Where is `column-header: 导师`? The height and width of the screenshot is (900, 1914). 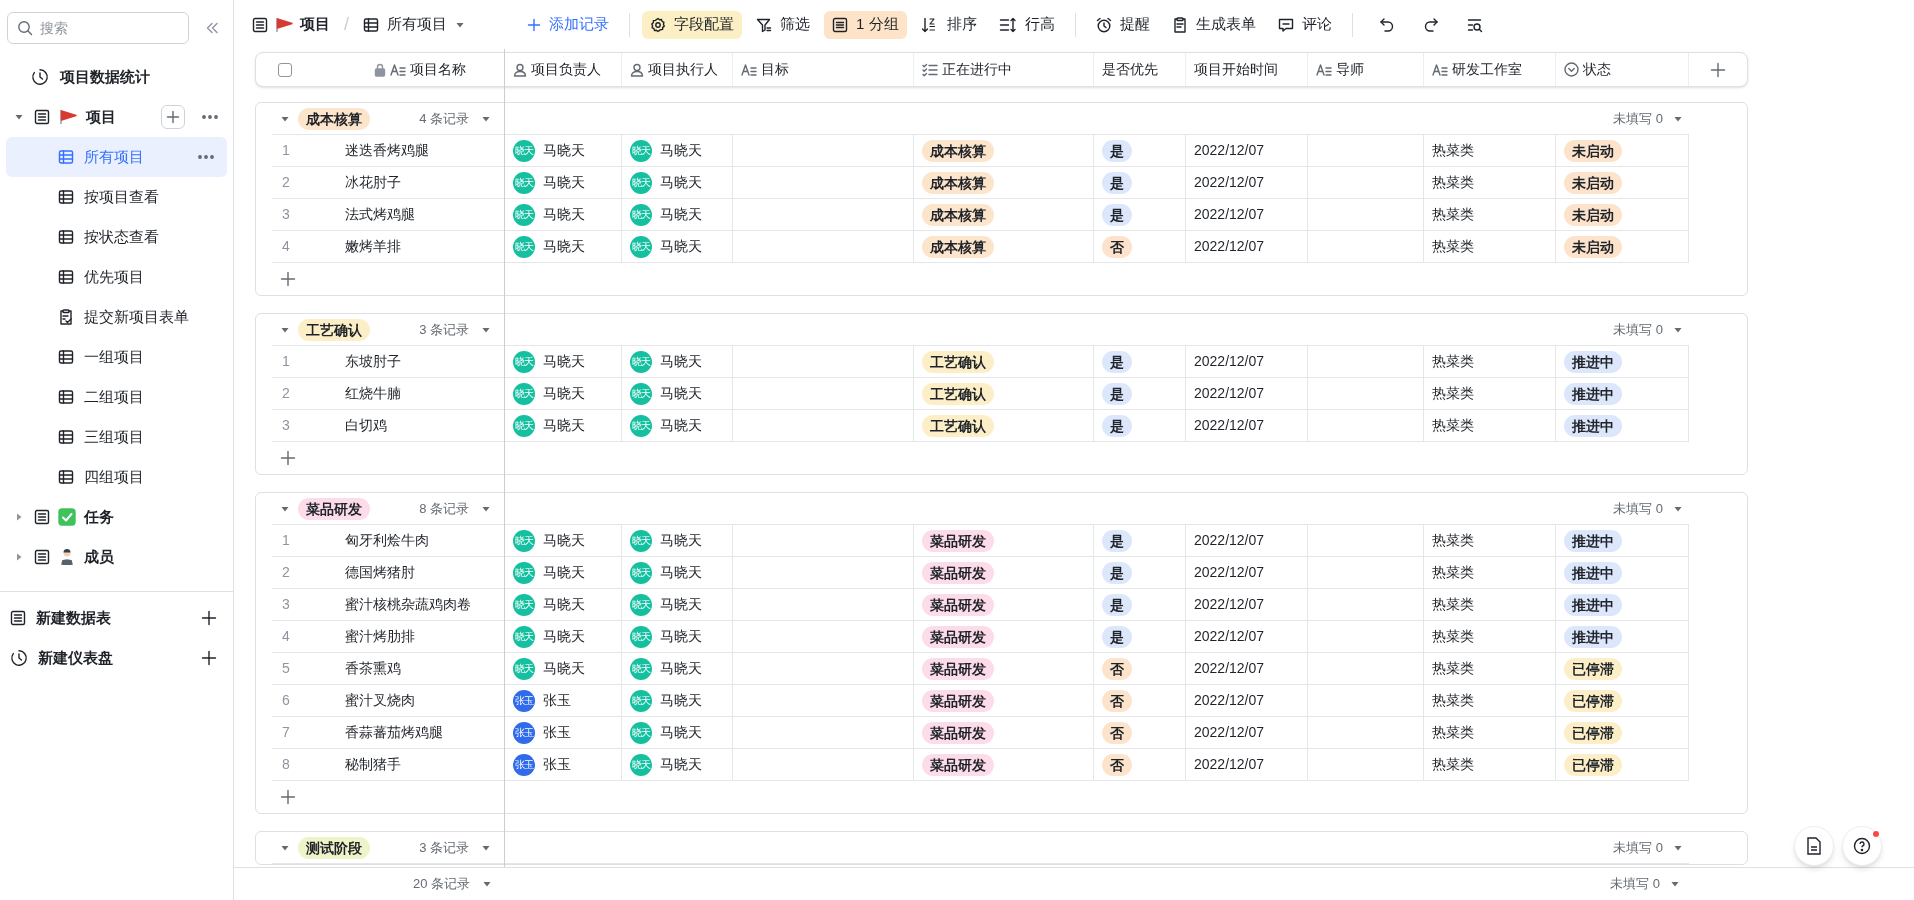 column-header: 导师 is located at coordinates (1340, 69).